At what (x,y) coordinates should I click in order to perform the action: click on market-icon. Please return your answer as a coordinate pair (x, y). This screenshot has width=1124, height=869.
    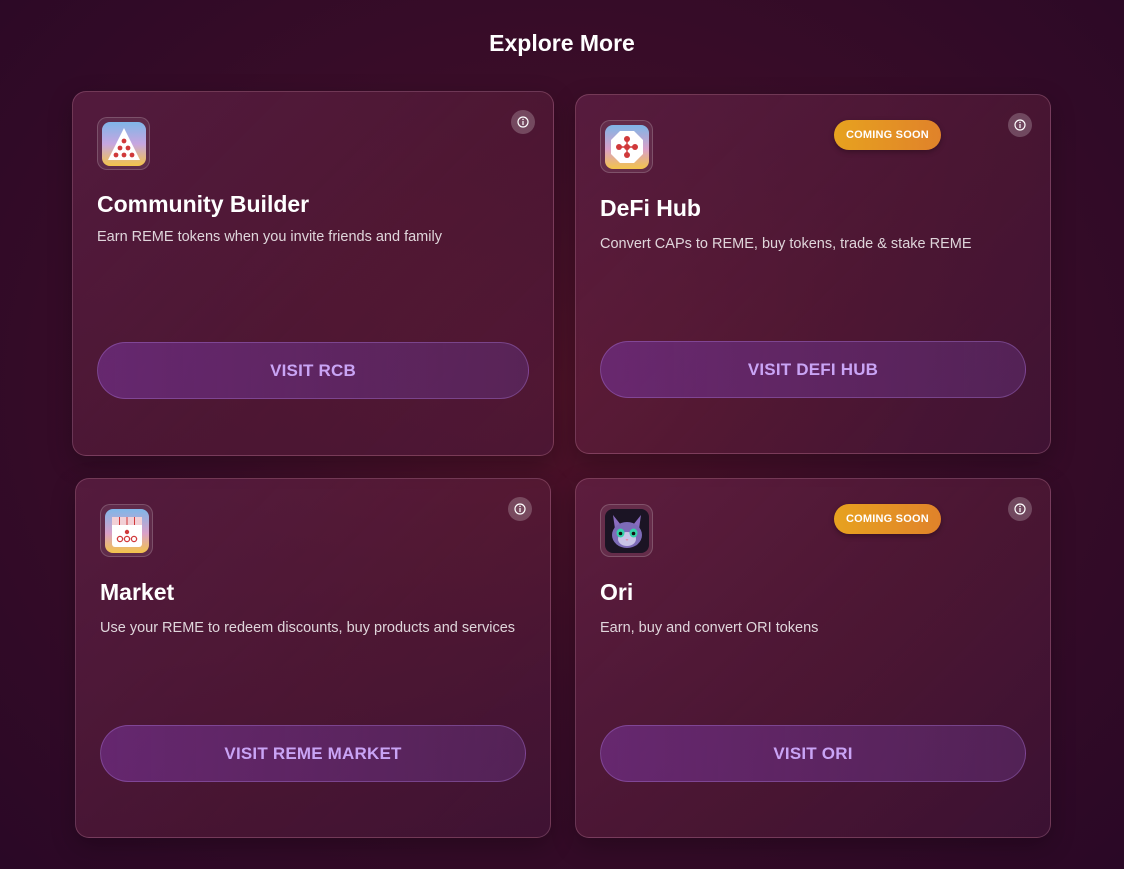
    Looking at the image, I should click on (126, 530).